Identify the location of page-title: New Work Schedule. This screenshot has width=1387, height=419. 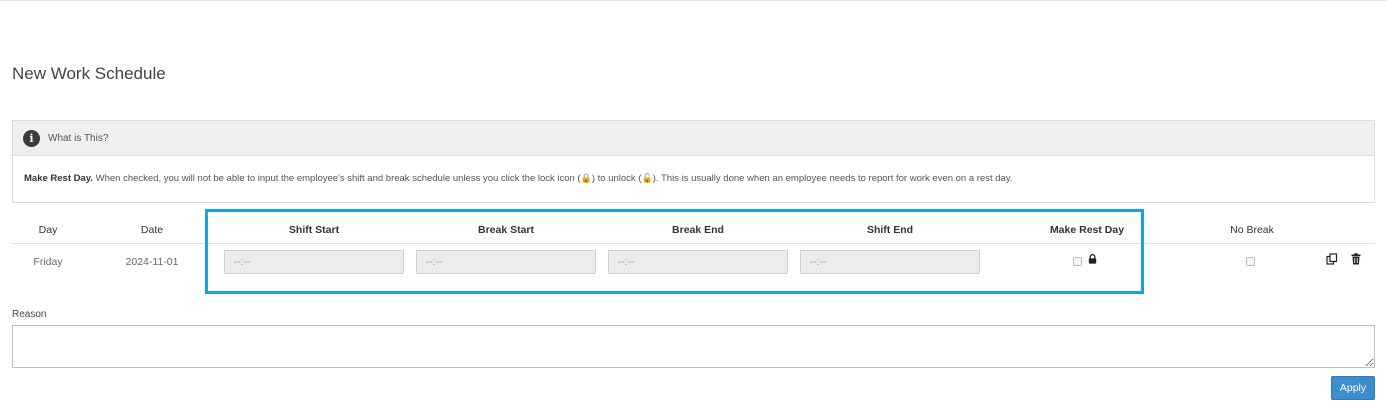
(89, 73).